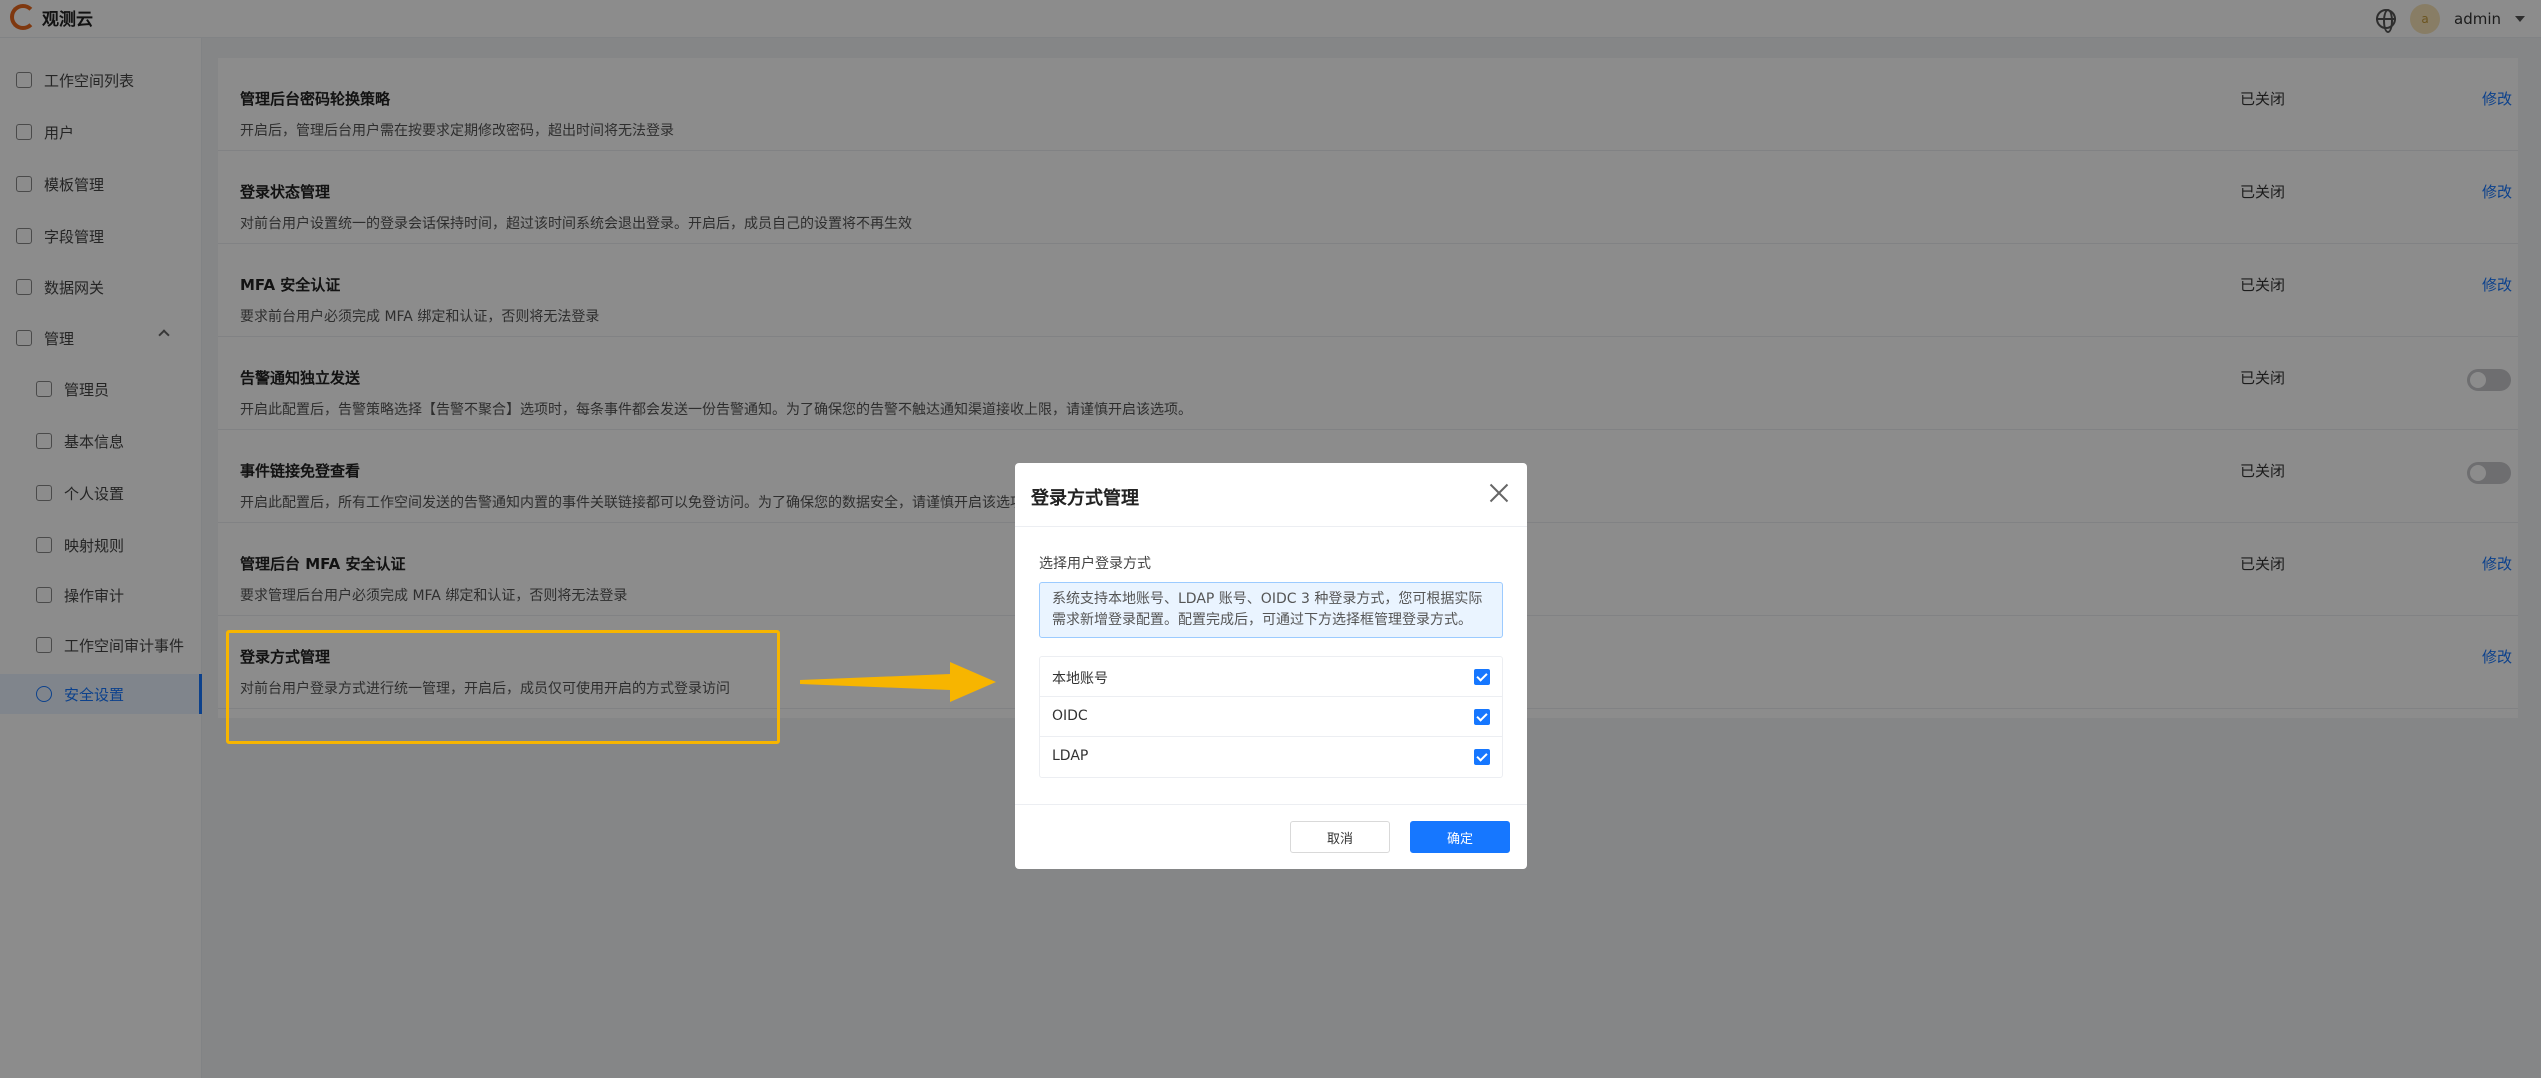 The height and width of the screenshot is (1078, 2541). Describe the element at coordinates (1340, 837) in the screenshot. I see `cancel-button: 取消` at that location.